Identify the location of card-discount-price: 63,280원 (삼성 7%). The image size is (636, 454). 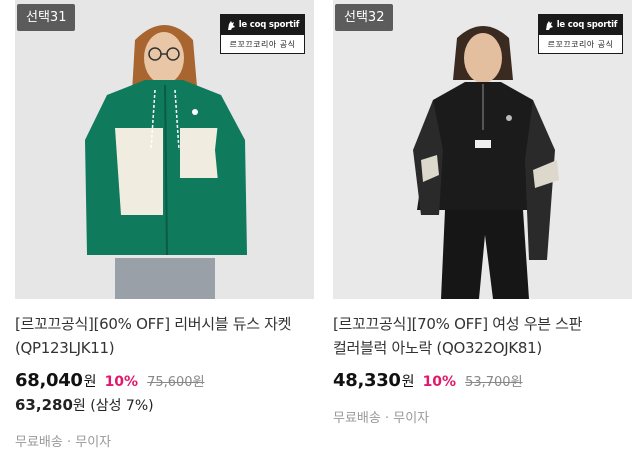
(165, 405).